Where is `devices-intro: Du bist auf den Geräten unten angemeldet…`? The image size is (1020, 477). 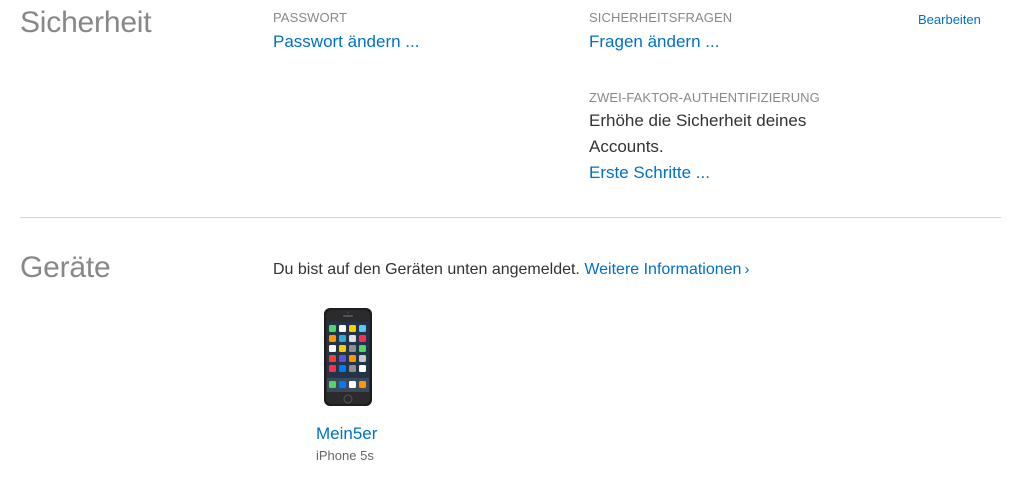
devices-intro: Du bist auf den Geräten unten angemeldet… is located at coordinates (511, 270).